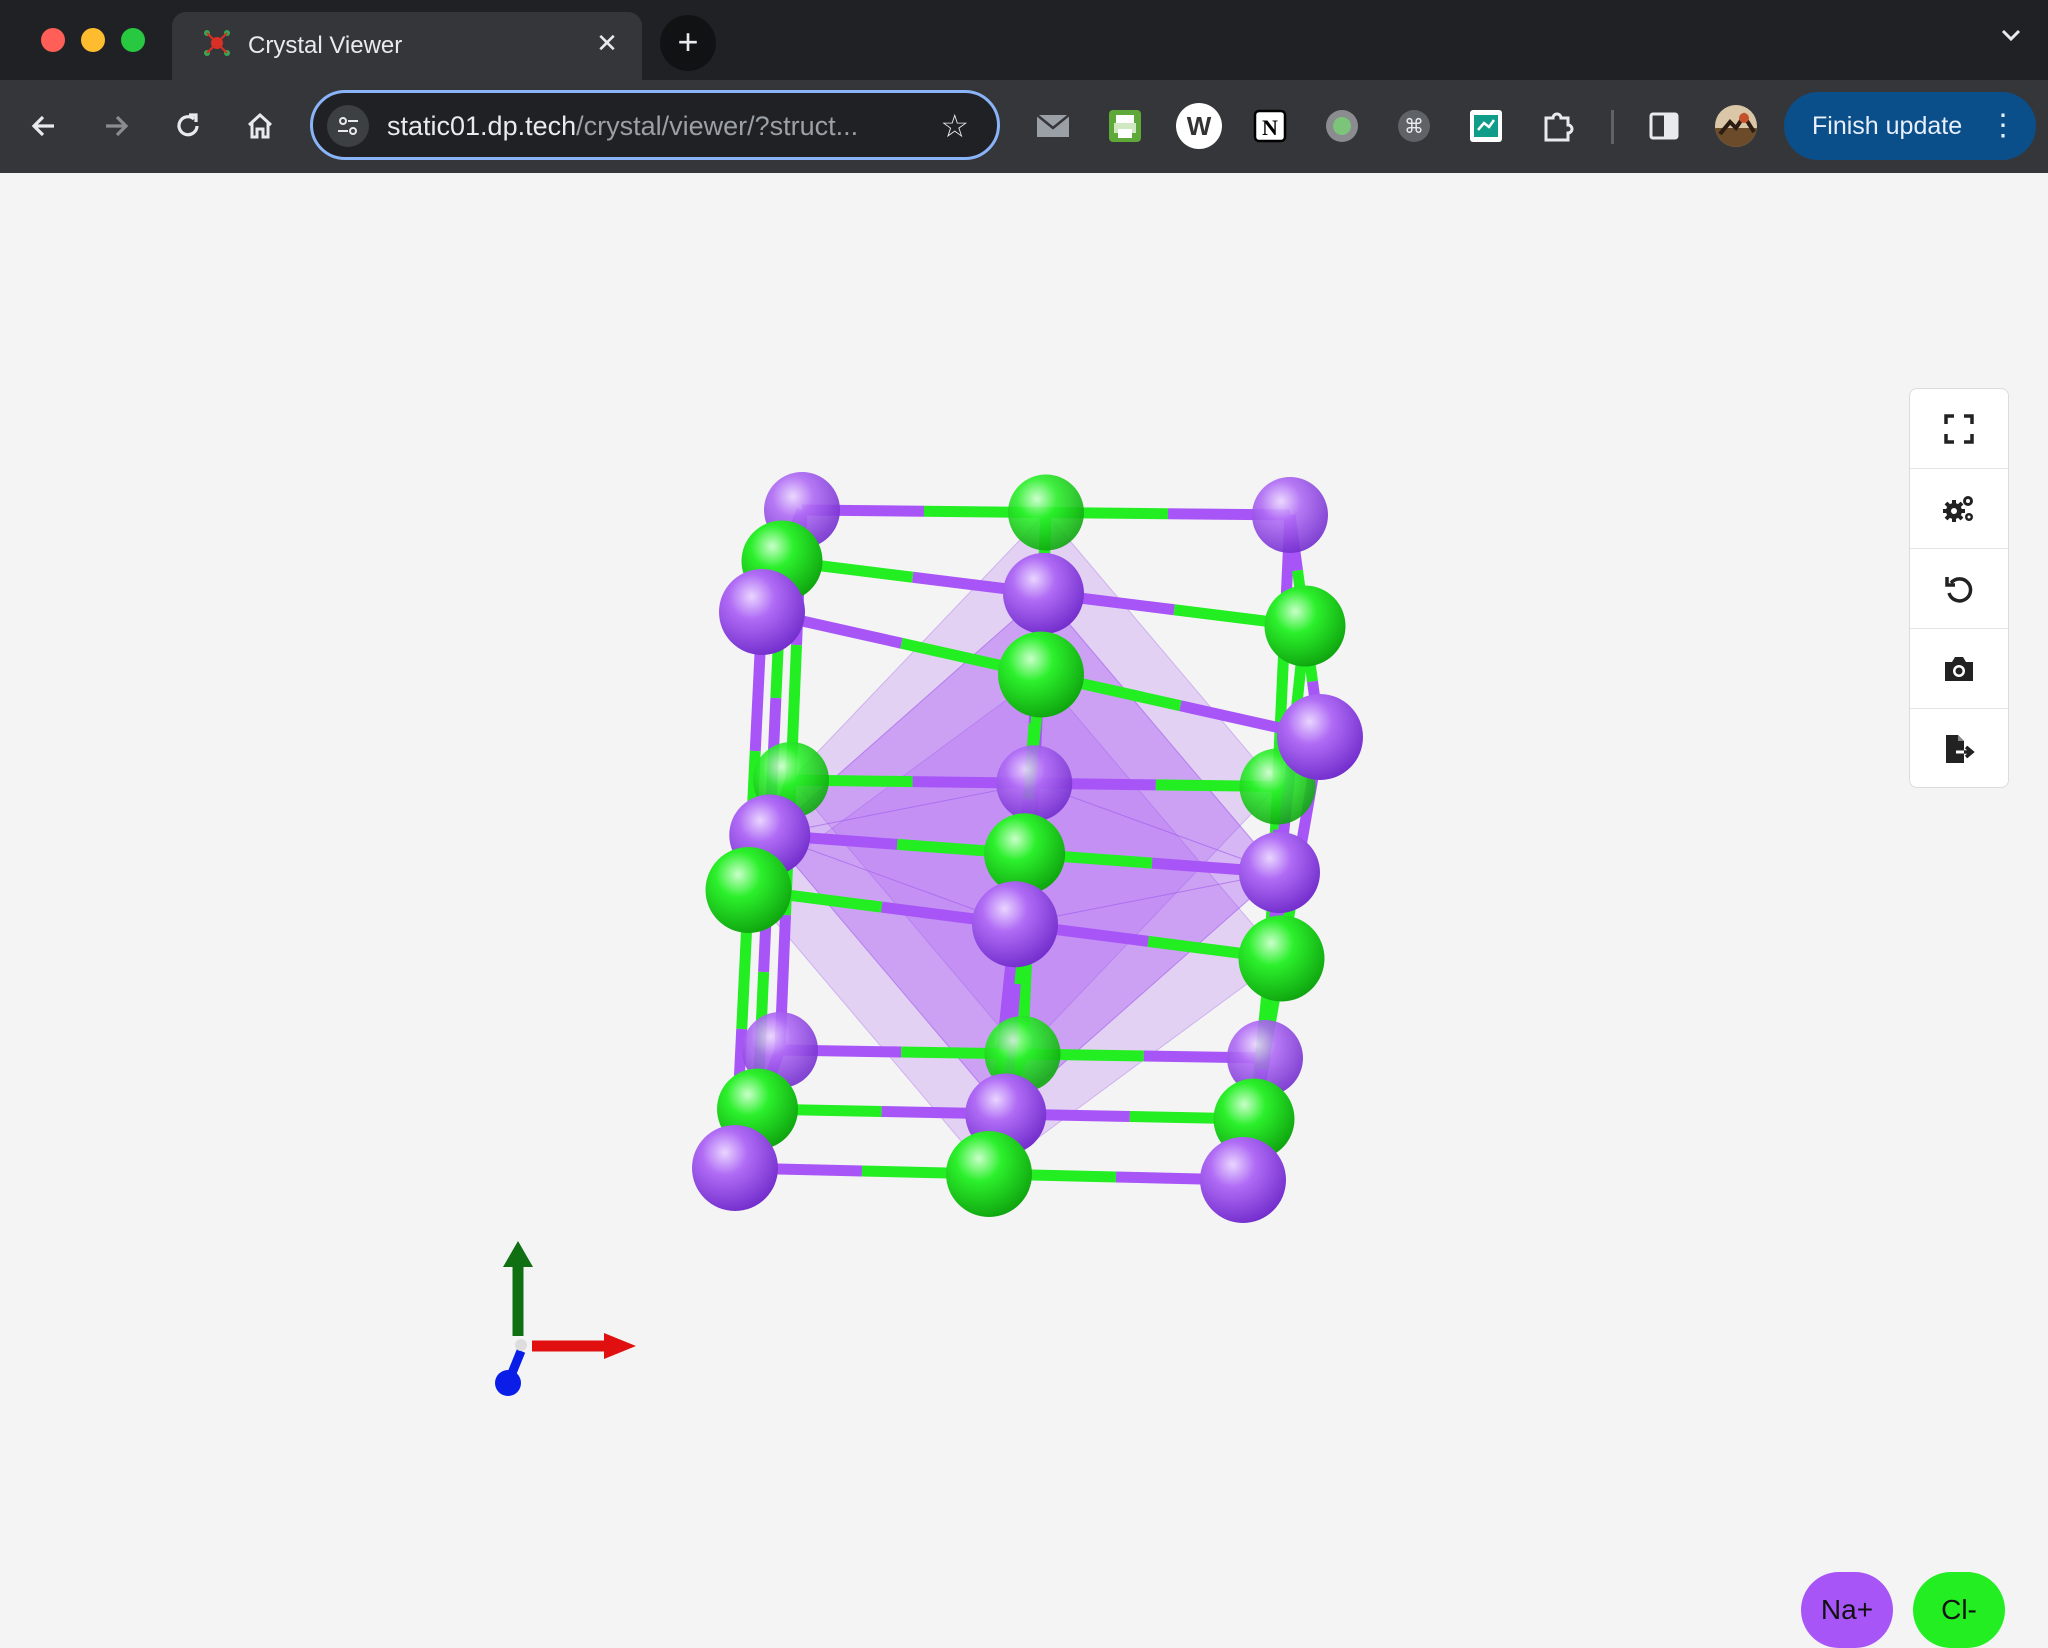 Image resolution: width=2048 pixels, height=1648 pixels. I want to click on x-axis-arrow, so click(620, 1346).